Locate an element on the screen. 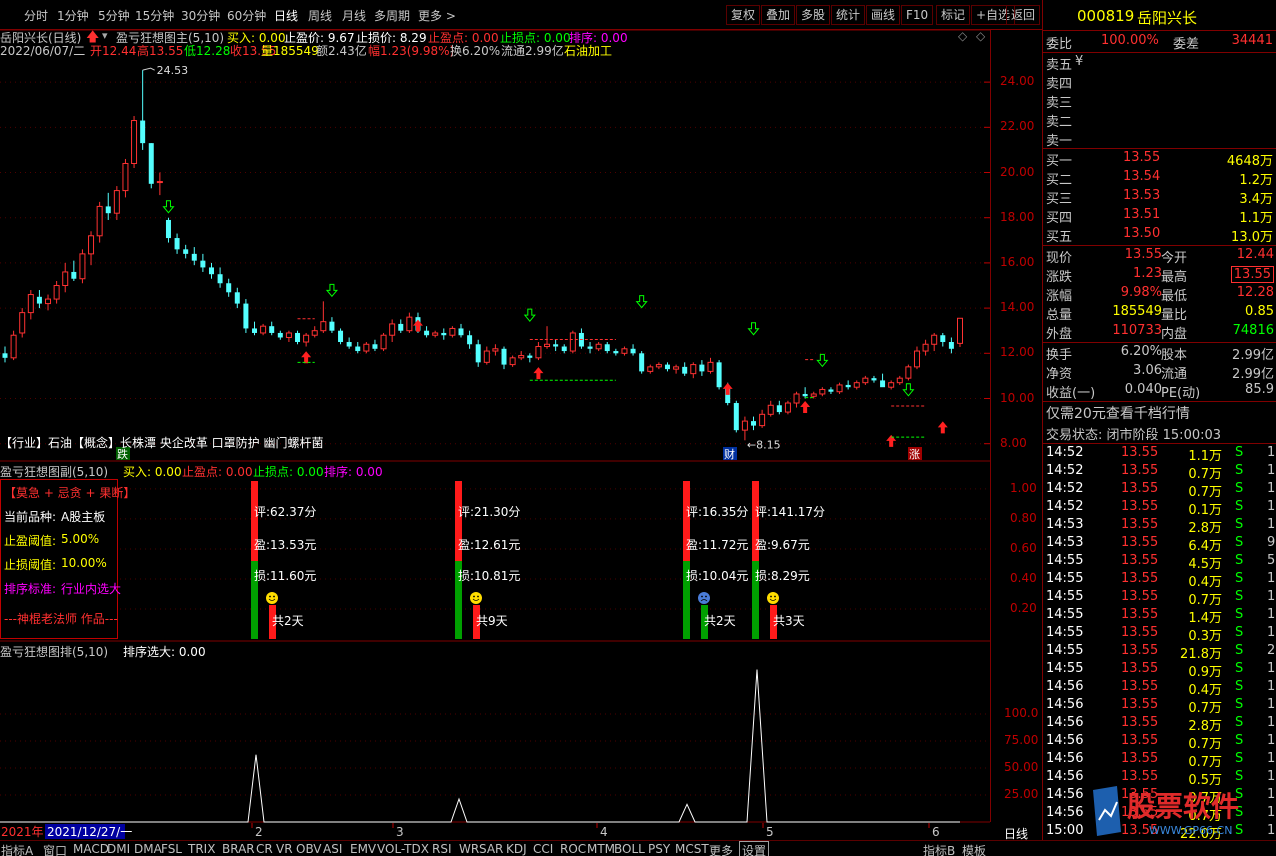 This screenshot has width=1276, height=856. stat-row: 总量 185549 量比 0.85 is located at coordinates (1159, 313).